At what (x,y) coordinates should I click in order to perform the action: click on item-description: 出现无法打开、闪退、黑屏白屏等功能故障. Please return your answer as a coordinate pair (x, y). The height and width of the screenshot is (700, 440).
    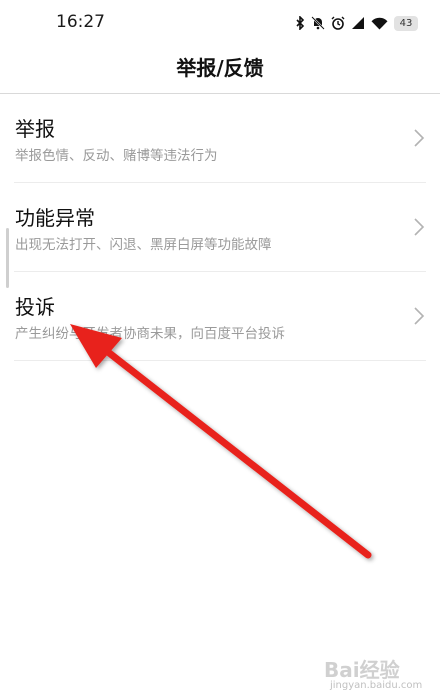
    Looking at the image, I should click on (143, 245).